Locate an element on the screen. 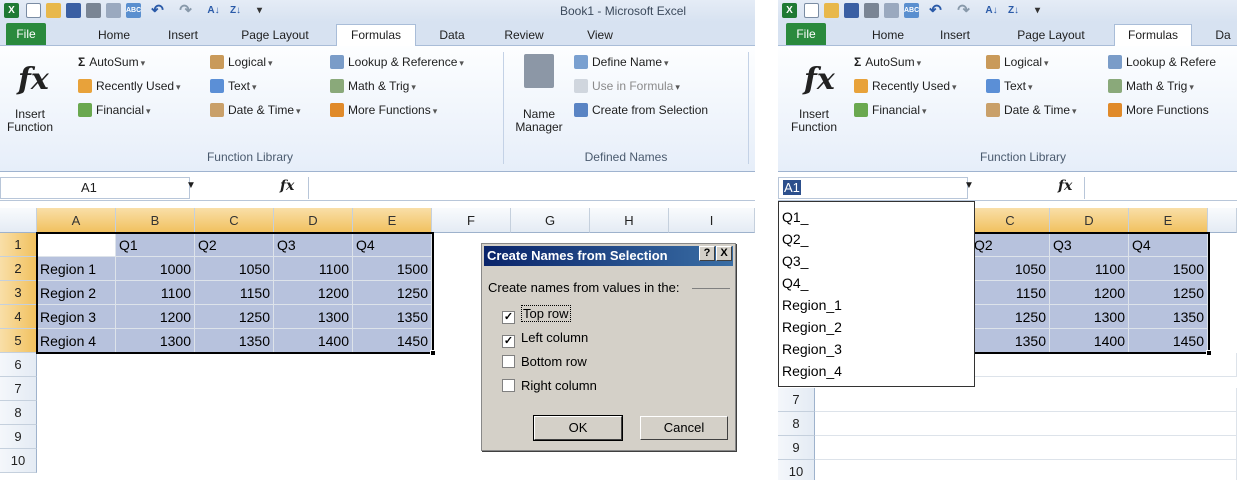 This screenshot has width=1237, height=480. print-preview-icon is located at coordinates (113, 10).